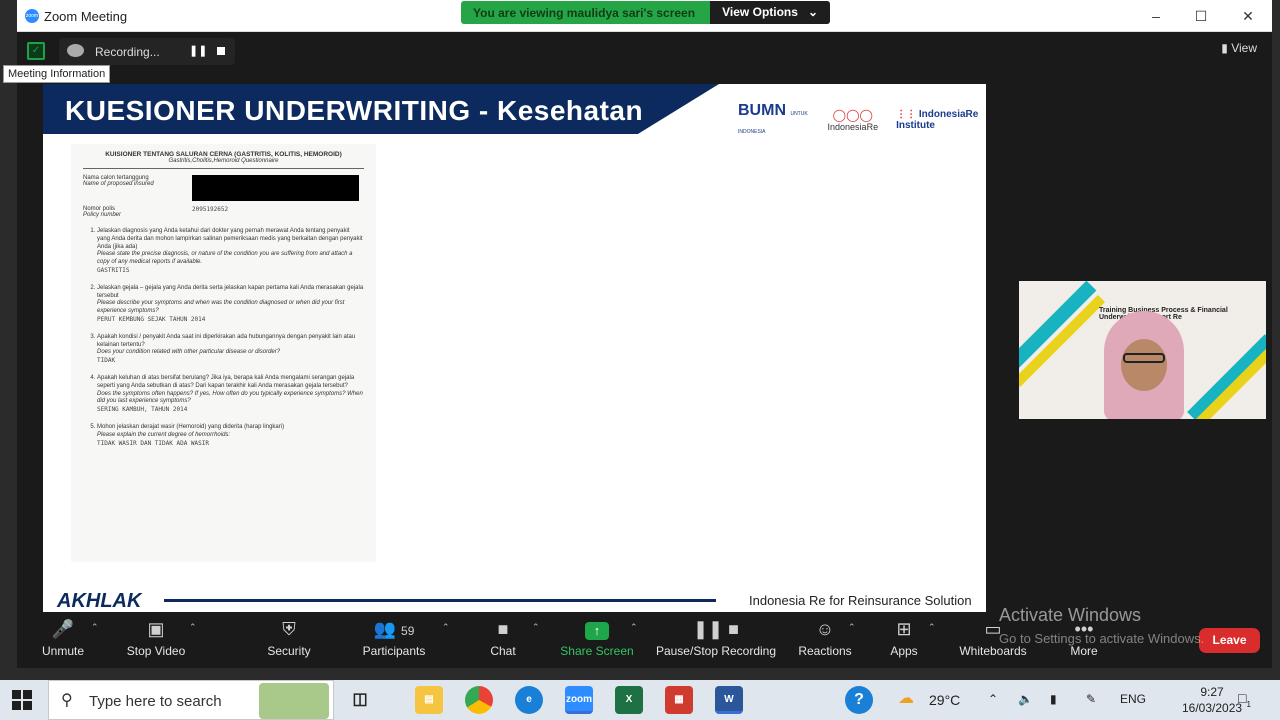 The image size is (1280, 720). Describe the element at coordinates (289, 629) in the screenshot. I see `shield-icon: ⛨` at that location.